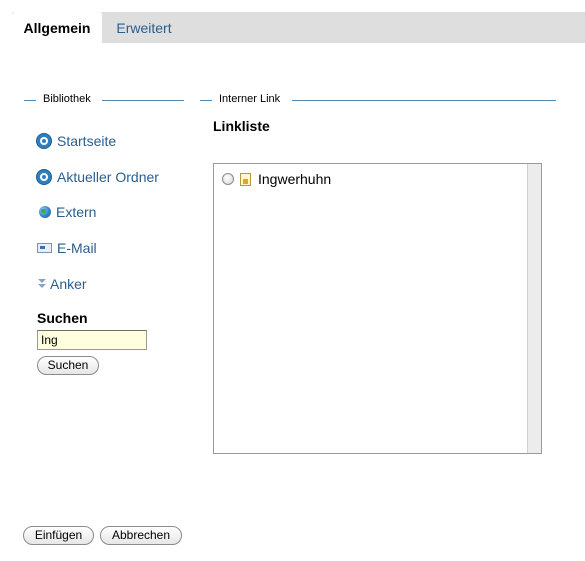 Image resolution: width=585 pixels, height=561 pixels. Describe the element at coordinates (68, 284) in the screenshot. I see `library-item-label: Anker` at that location.